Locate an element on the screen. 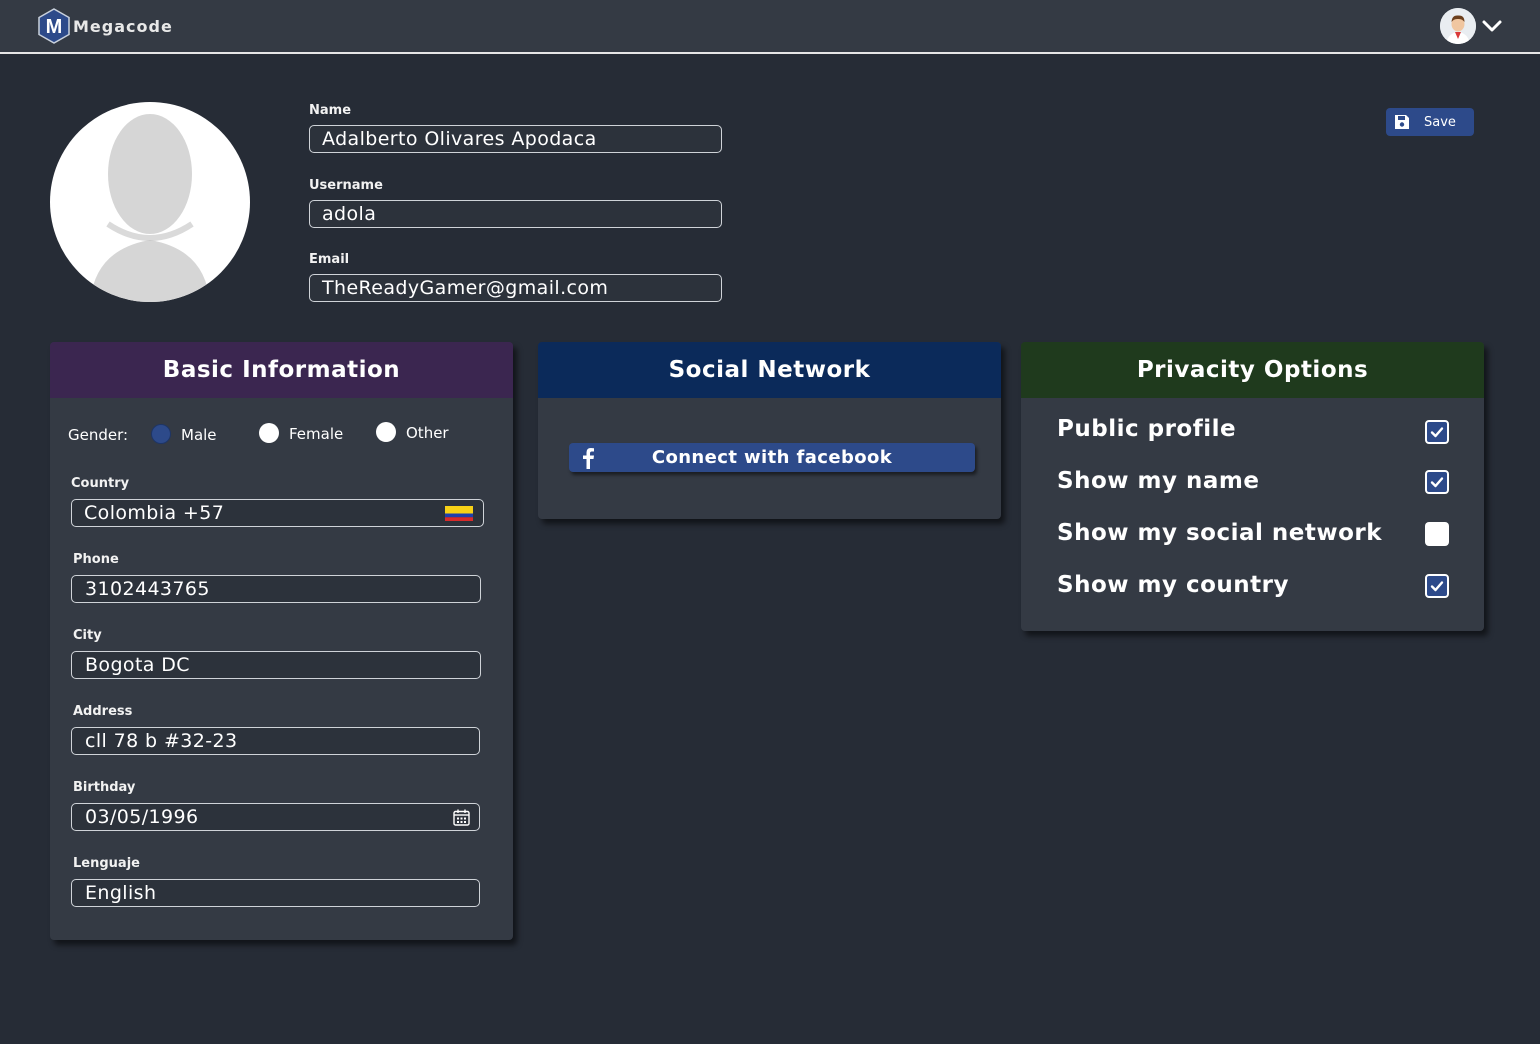 This screenshot has height=1044, width=1540. address-label: Address is located at coordinates (103, 711).